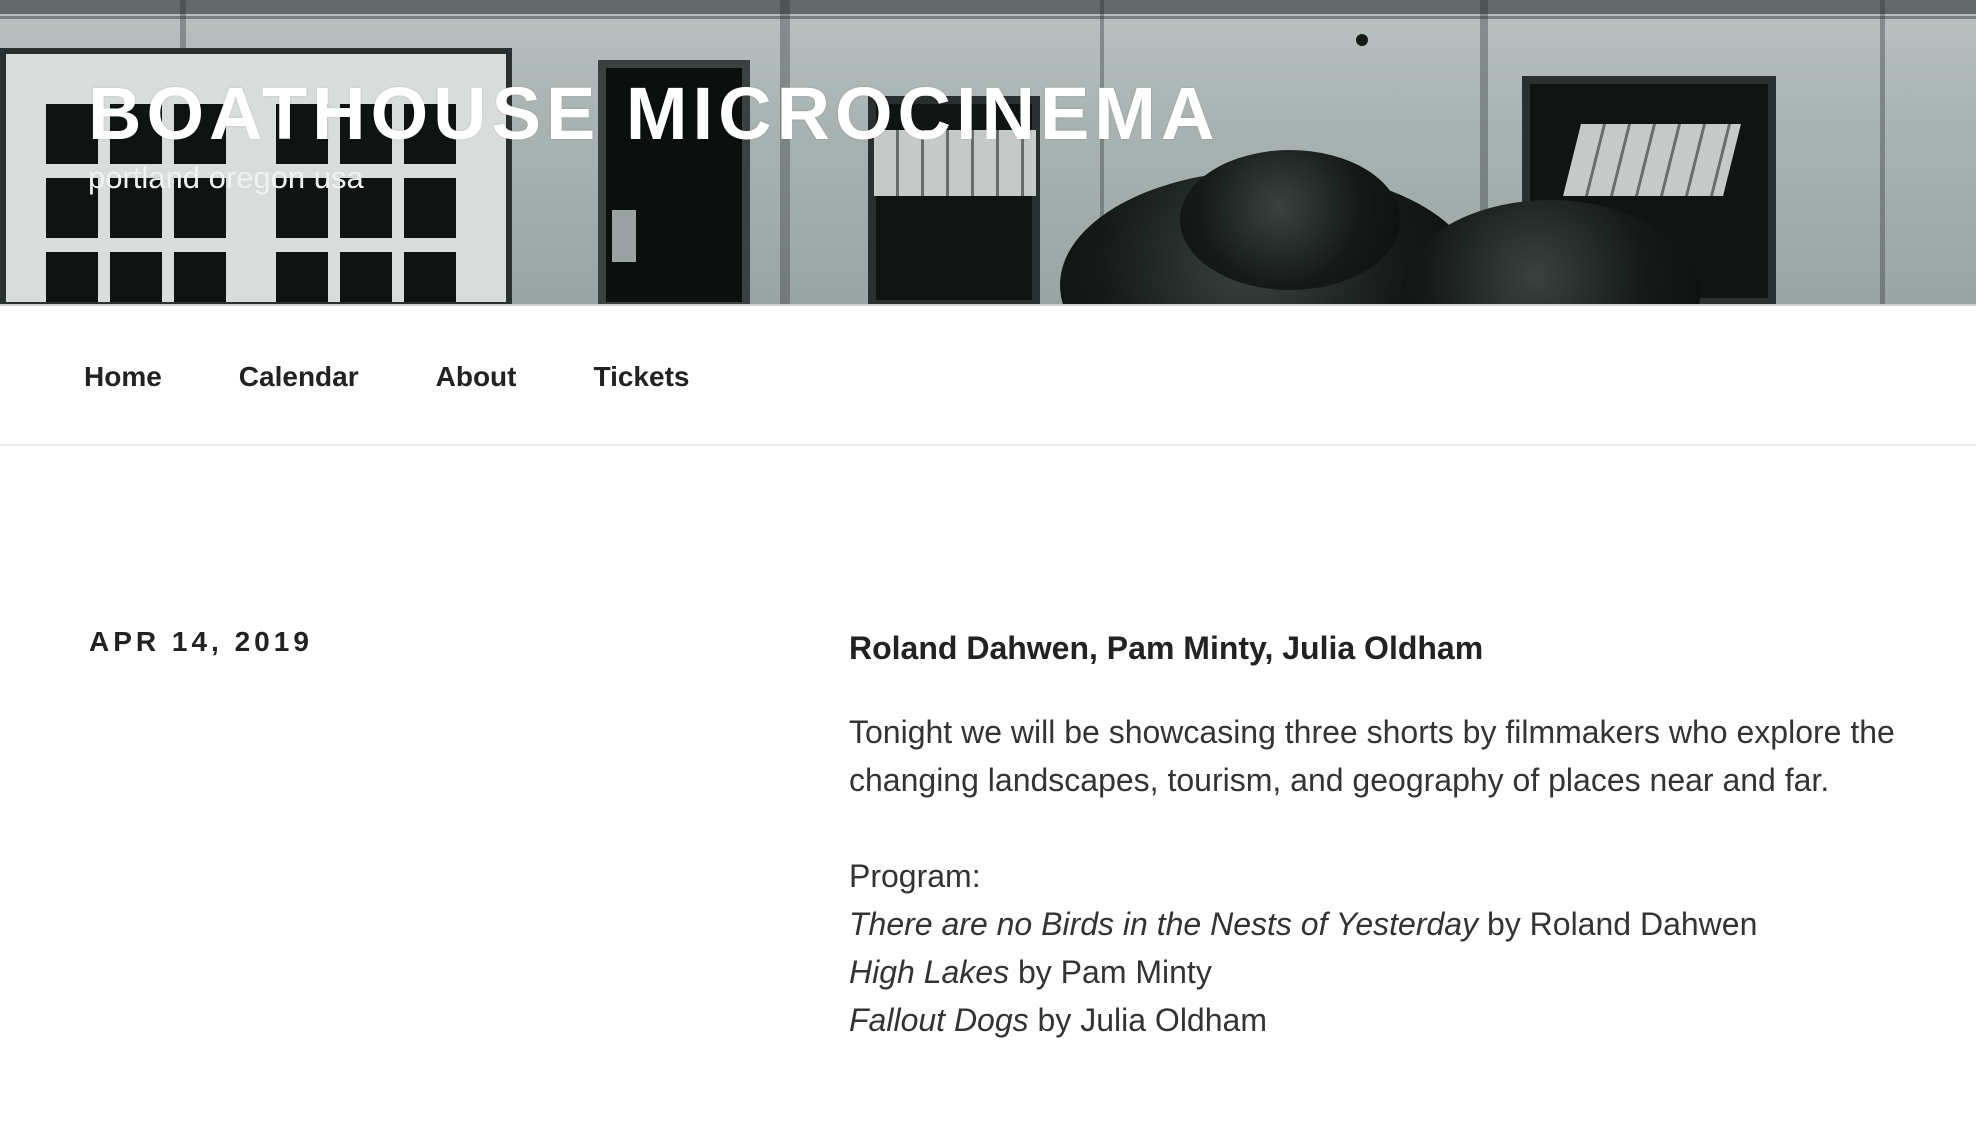  I want to click on main-navigation: Home Calendar About Tickets, so click(988, 375).